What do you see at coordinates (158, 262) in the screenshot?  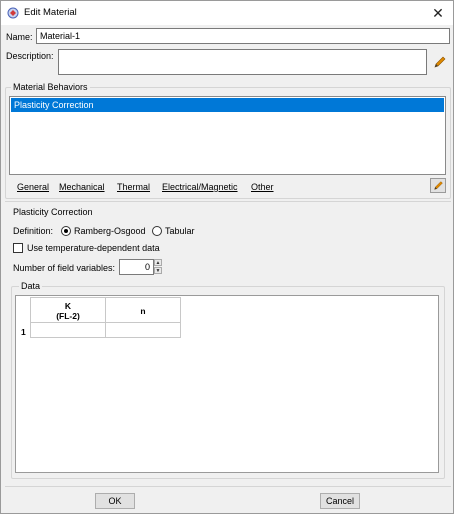 I see `spin-up-icon: ▲` at bounding box center [158, 262].